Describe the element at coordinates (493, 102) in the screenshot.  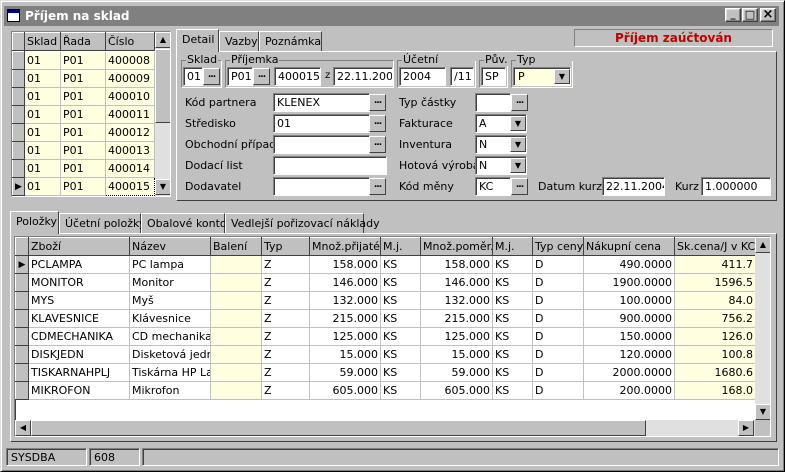
I see `typ-castky-field` at that location.